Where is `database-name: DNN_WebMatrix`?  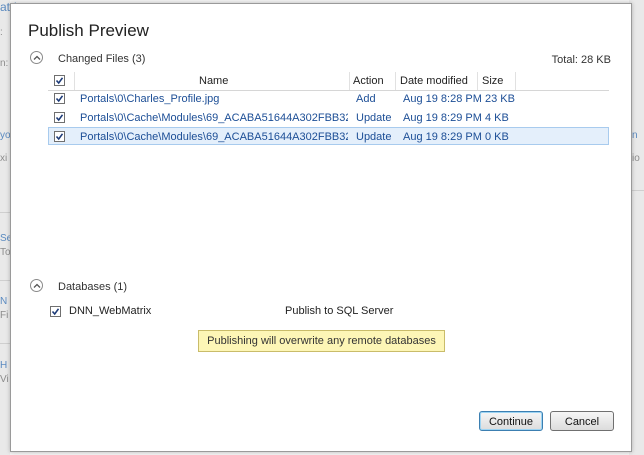 database-name: DNN_WebMatrix is located at coordinates (110, 311).